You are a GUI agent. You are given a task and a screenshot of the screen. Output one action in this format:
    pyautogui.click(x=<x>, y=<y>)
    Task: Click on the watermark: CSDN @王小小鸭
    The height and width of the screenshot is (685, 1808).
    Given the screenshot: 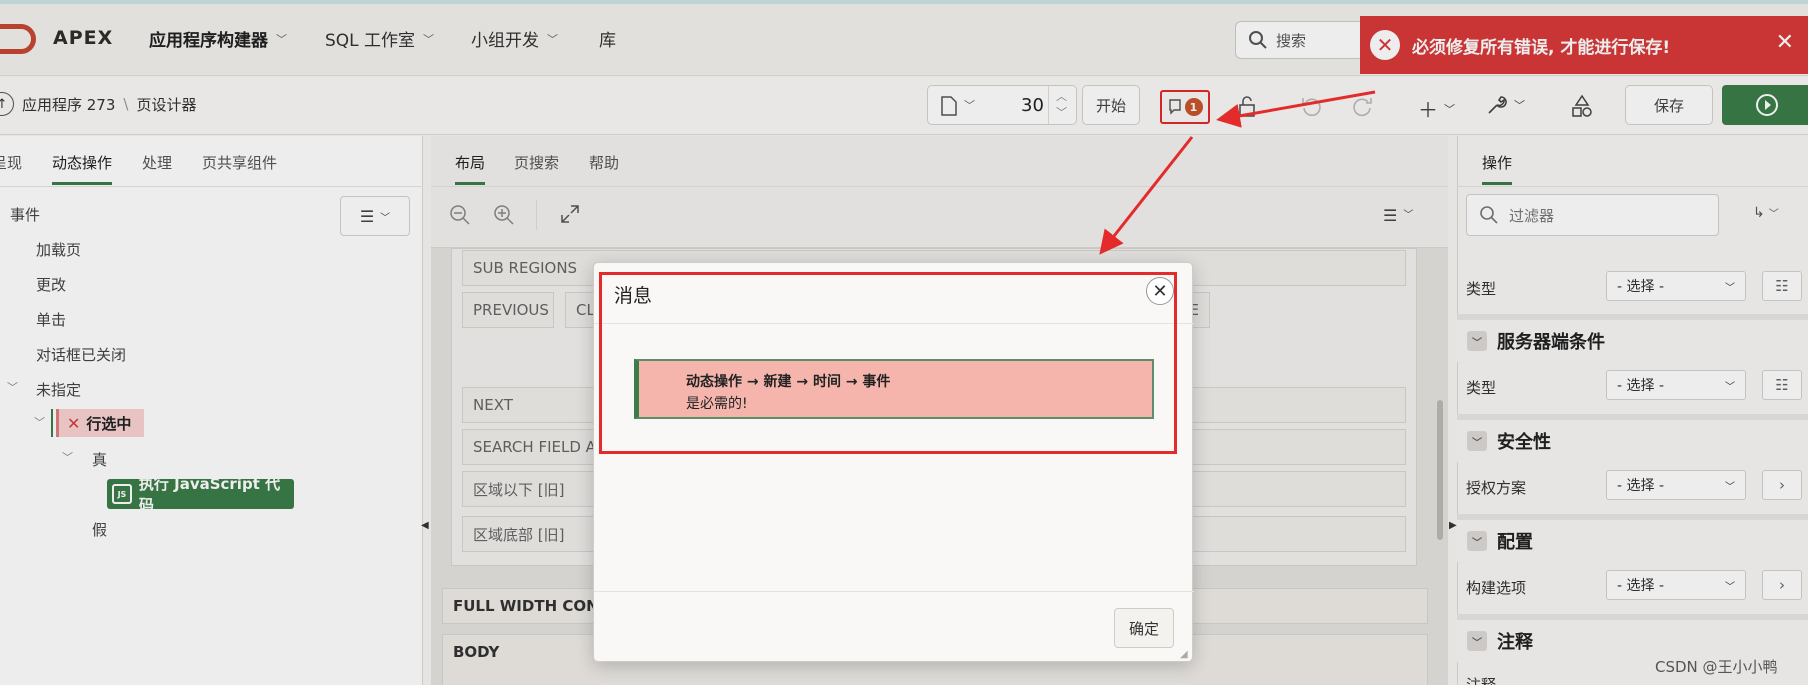 What is the action you would take?
    pyautogui.click(x=1716, y=667)
    